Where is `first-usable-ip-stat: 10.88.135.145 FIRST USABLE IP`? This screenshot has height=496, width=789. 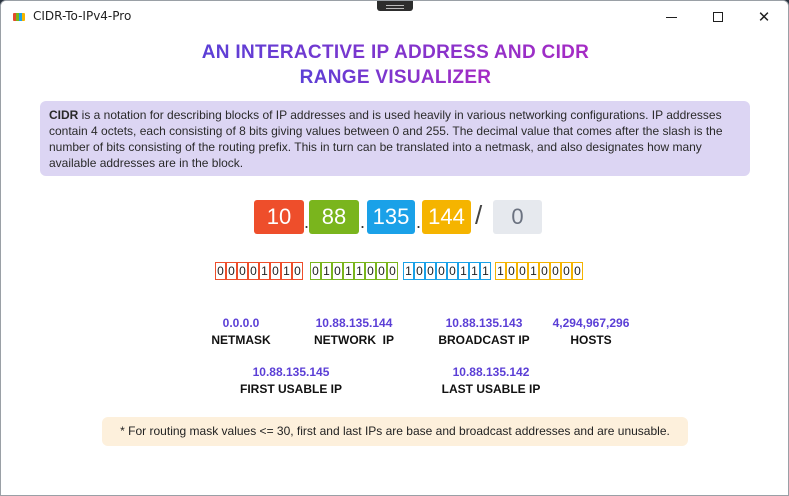 first-usable-ip-stat: 10.88.135.145 FIRST USABLE IP is located at coordinates (291, 380).